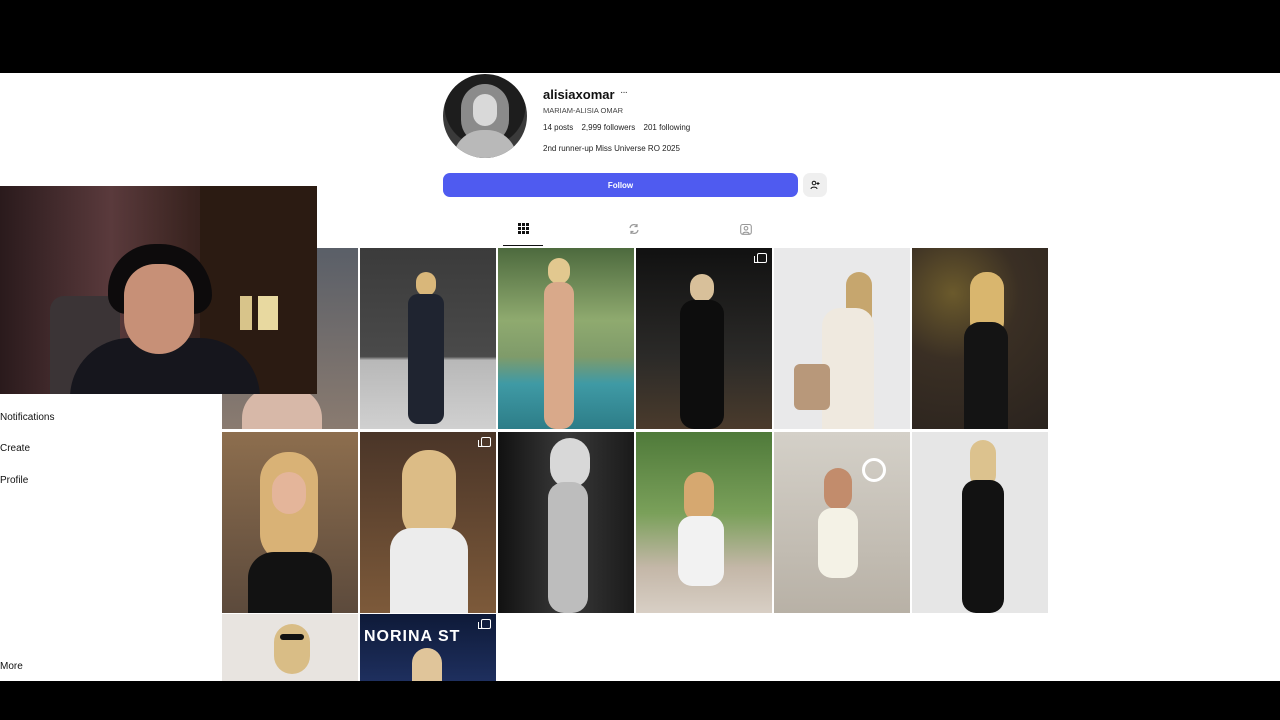 This screenshot has height=720, width=1280. Describe the element at coordinates (159, 309) in the screenshot. I see `webcam-person-face` at that location.